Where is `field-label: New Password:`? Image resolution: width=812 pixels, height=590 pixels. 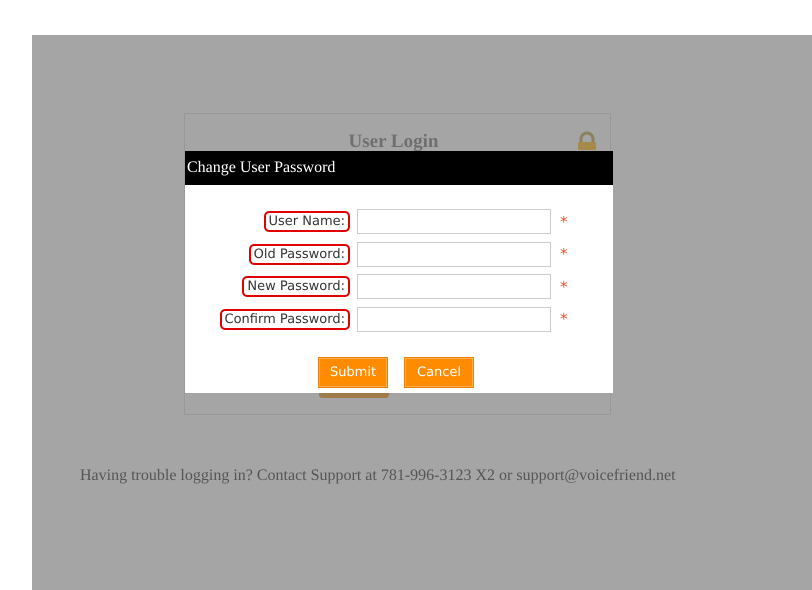 field-label: New Password: is located at coordinates (296, 286).